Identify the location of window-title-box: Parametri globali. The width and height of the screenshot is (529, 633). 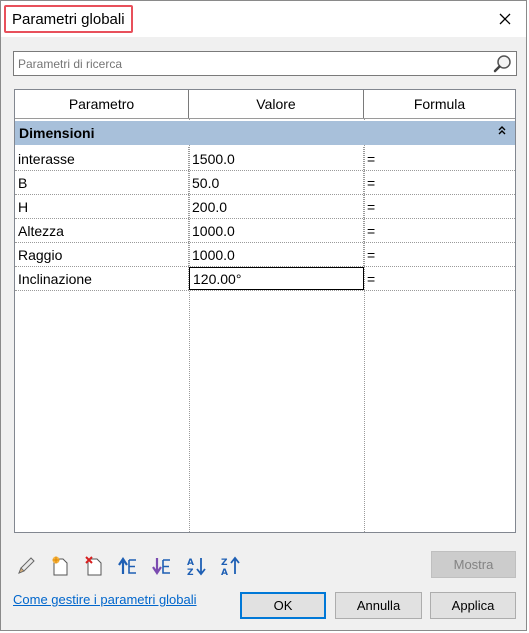
(68, 19).